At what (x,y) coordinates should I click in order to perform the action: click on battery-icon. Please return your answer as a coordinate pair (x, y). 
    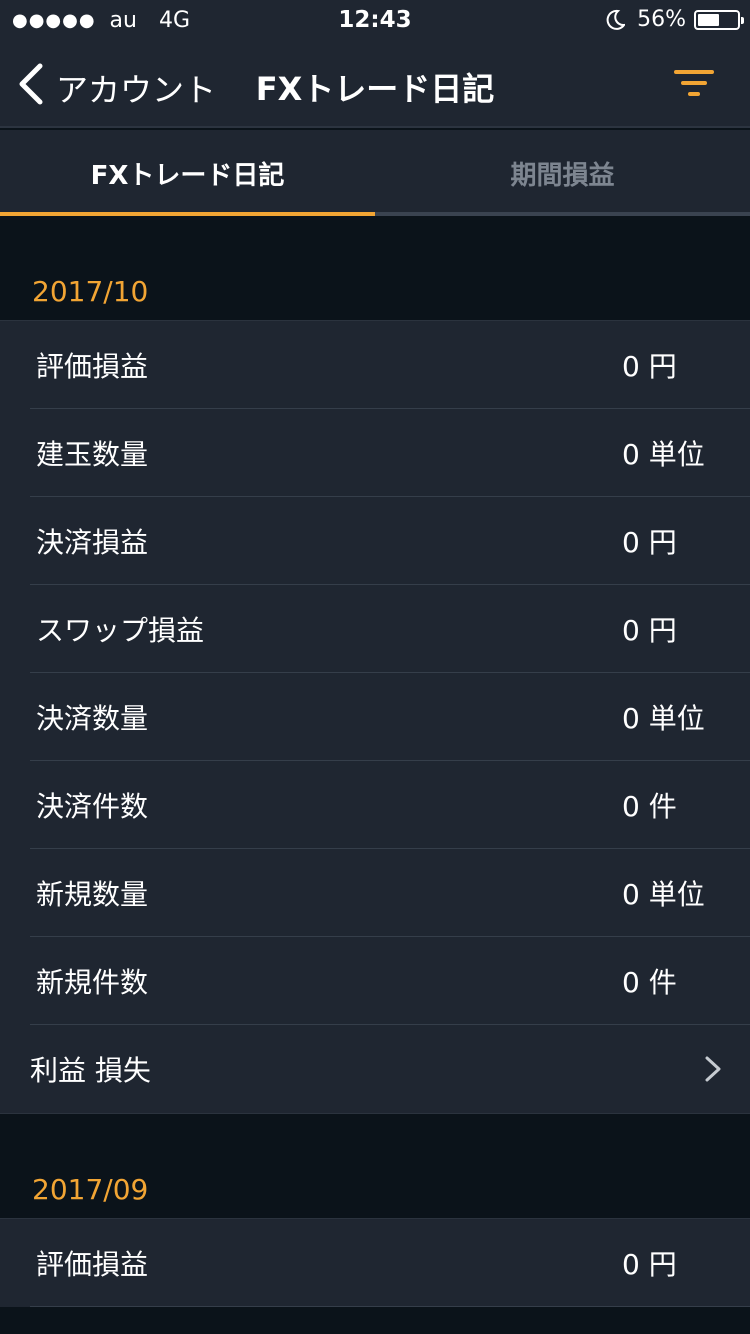
    Looking at the image, I should click on (719, 19).